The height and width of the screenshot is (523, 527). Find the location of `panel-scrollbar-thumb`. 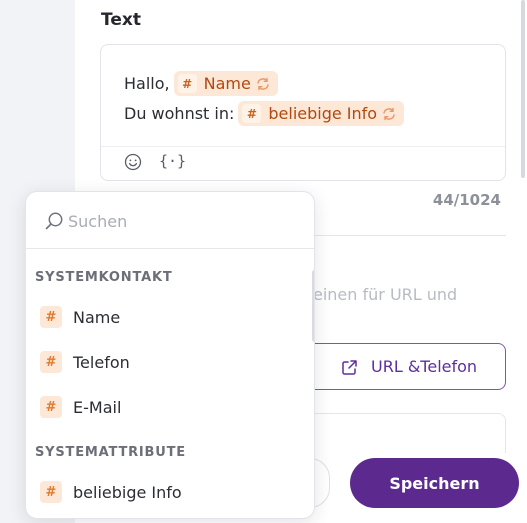

panel-scrollbar-thumb is located at coordinates (523, 89).